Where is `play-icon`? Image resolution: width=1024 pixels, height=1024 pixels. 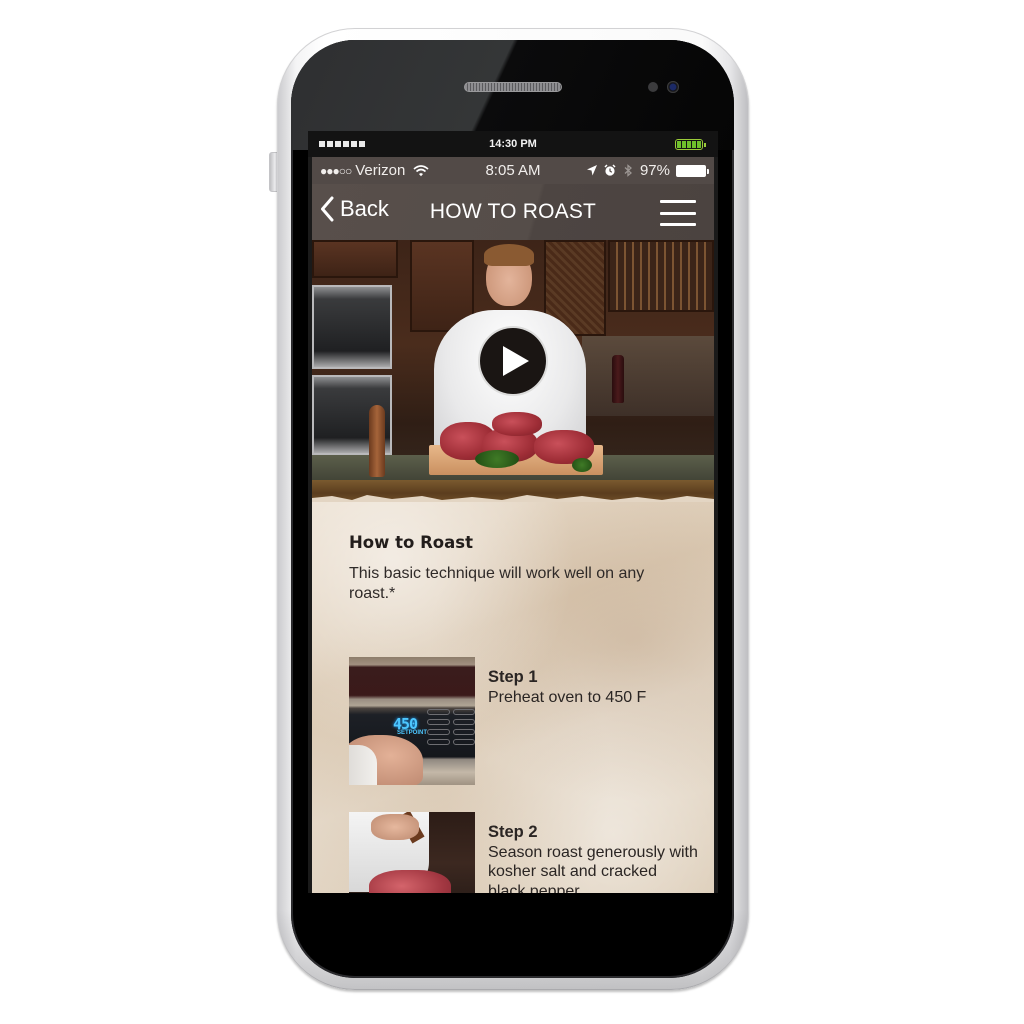 play-icon is located at coordinates (516, 361).